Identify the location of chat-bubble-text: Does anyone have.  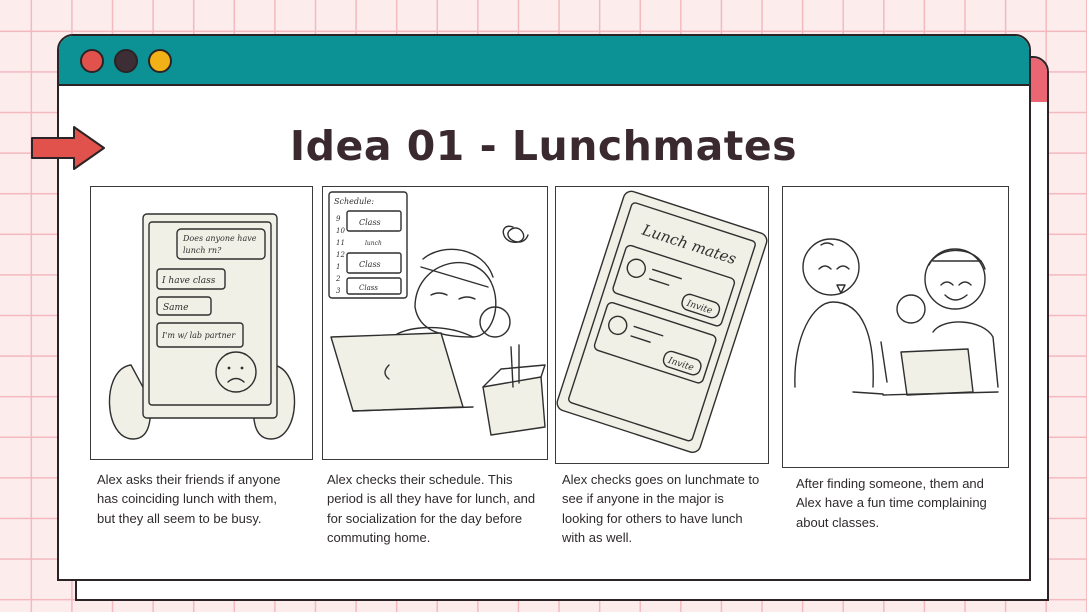
(219, 238).